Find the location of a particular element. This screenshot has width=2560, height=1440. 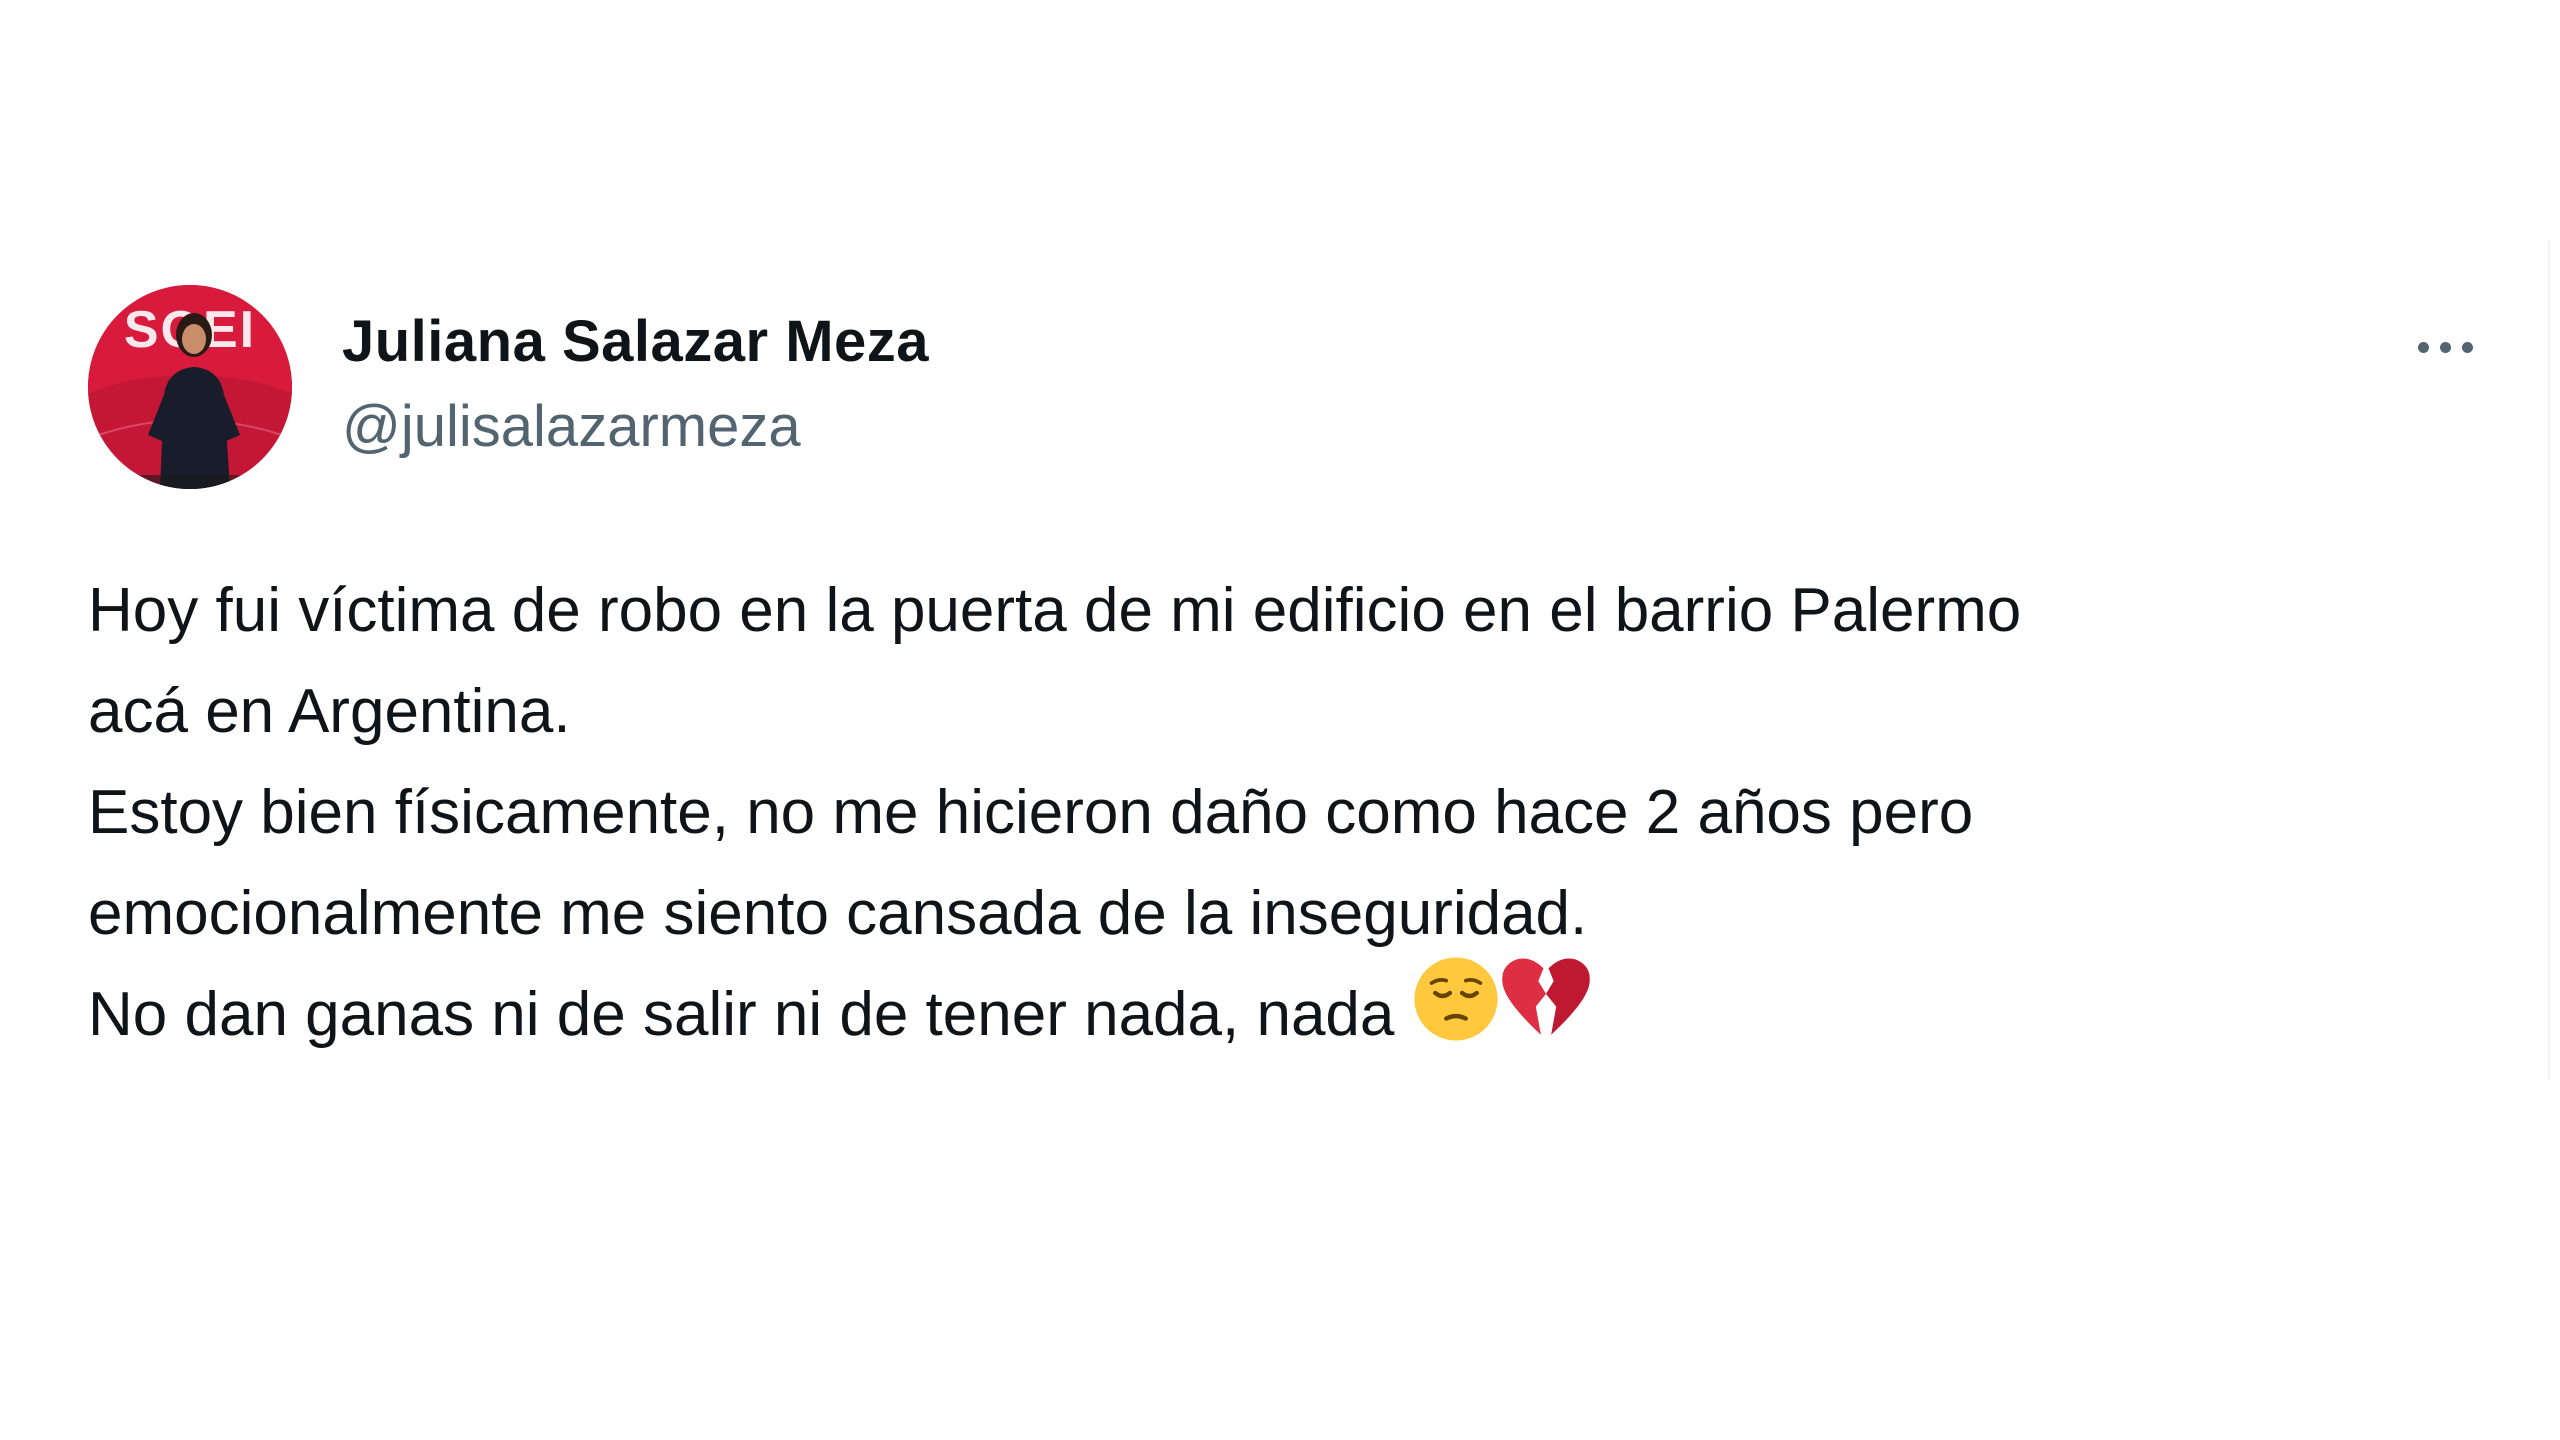

avatar: SOEI is located at coordinates (190, 387).